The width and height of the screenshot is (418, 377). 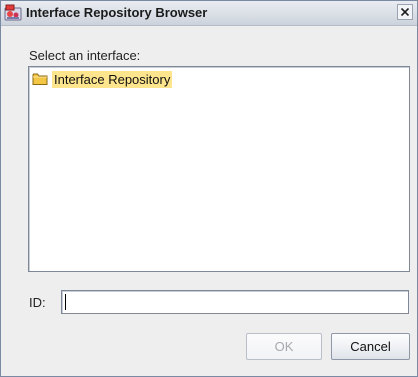 I want to click on close-button, so click(x=405, y=12).